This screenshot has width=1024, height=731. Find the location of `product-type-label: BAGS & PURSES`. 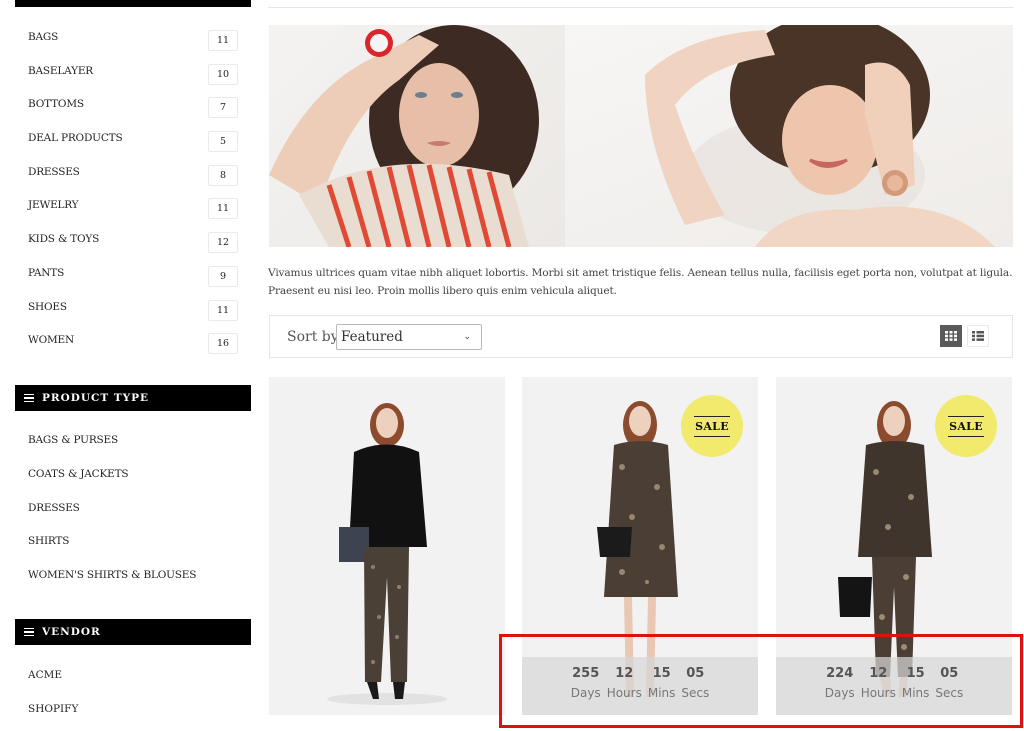

product-type-label: BAGS & PURSES is located at coordinates (73, 440).